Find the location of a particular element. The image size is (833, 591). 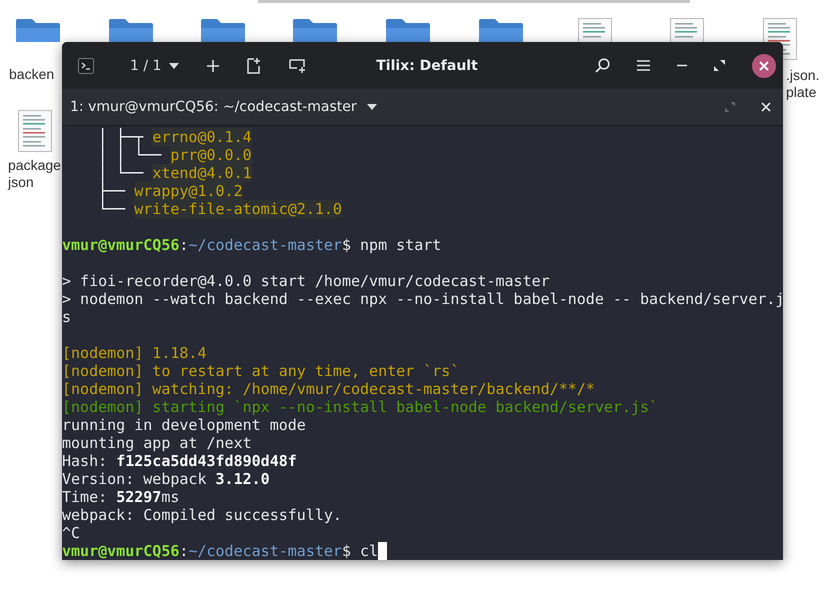

terminal-text: $ npm start is located at coordinates (392, 245).